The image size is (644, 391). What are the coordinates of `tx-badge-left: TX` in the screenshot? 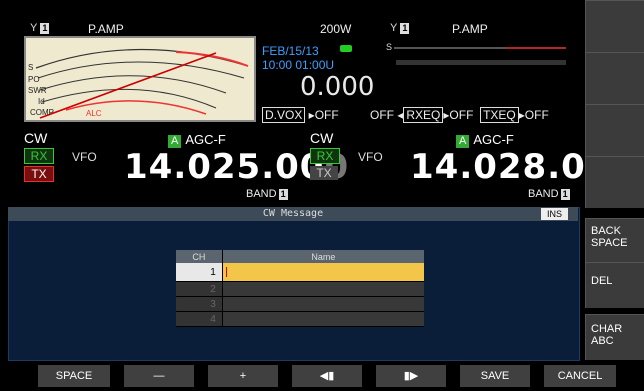 It's located at (39, 174).